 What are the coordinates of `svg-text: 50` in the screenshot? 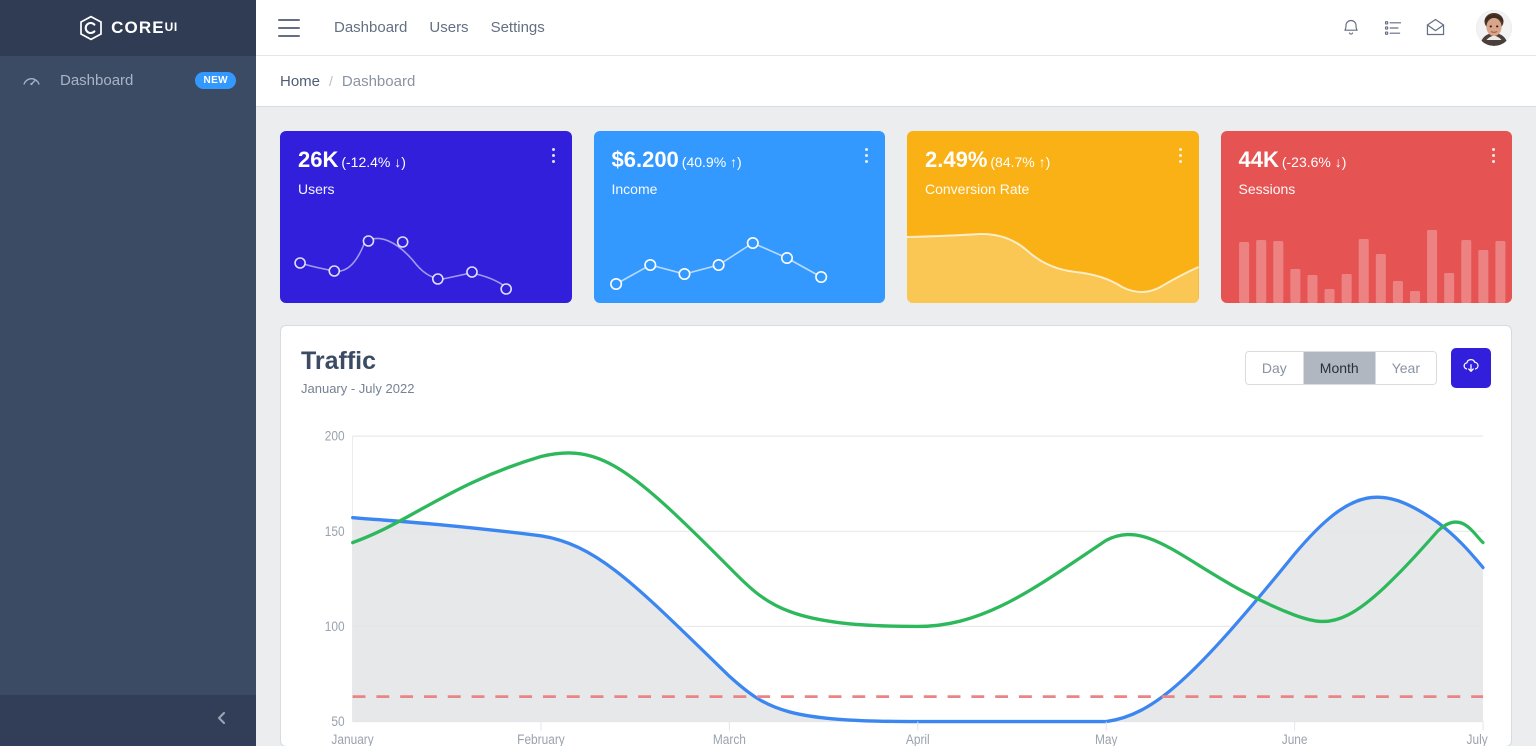 It's located at (337, 721).